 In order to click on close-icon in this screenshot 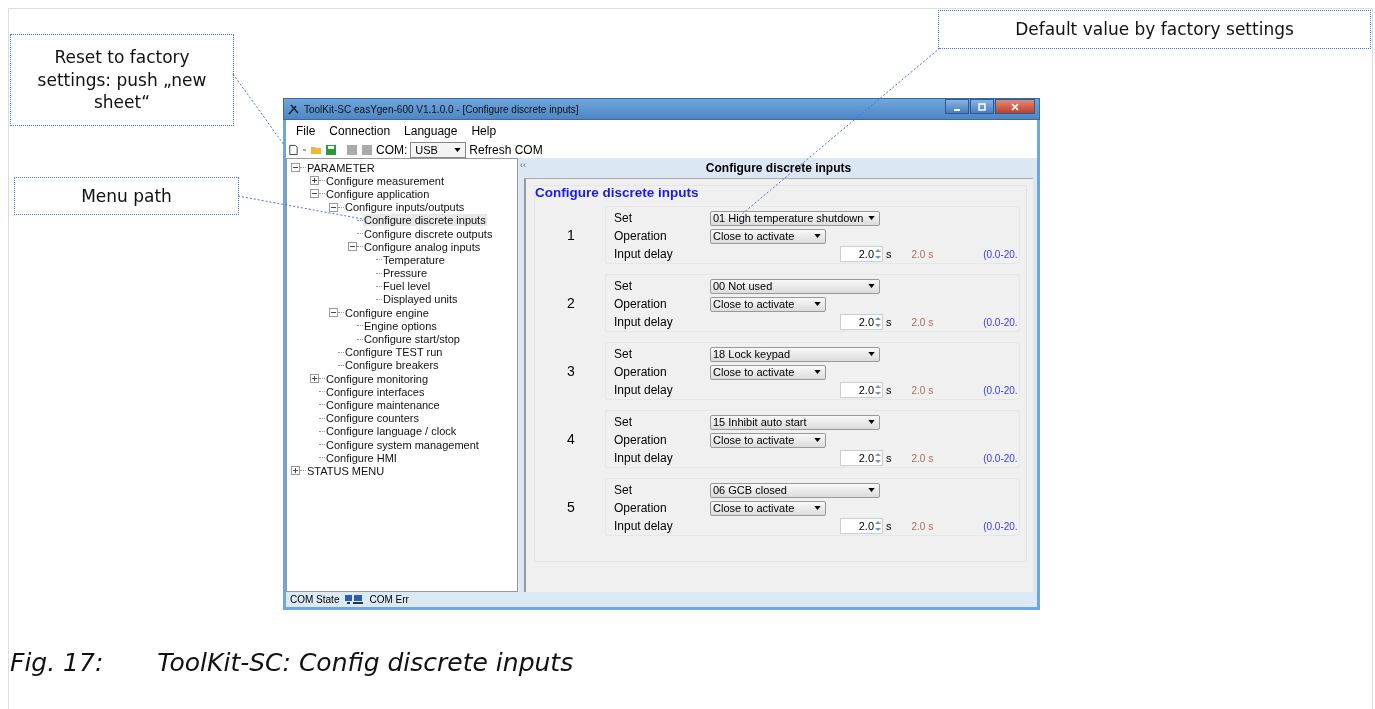, I will do `click(1015, 106)`.